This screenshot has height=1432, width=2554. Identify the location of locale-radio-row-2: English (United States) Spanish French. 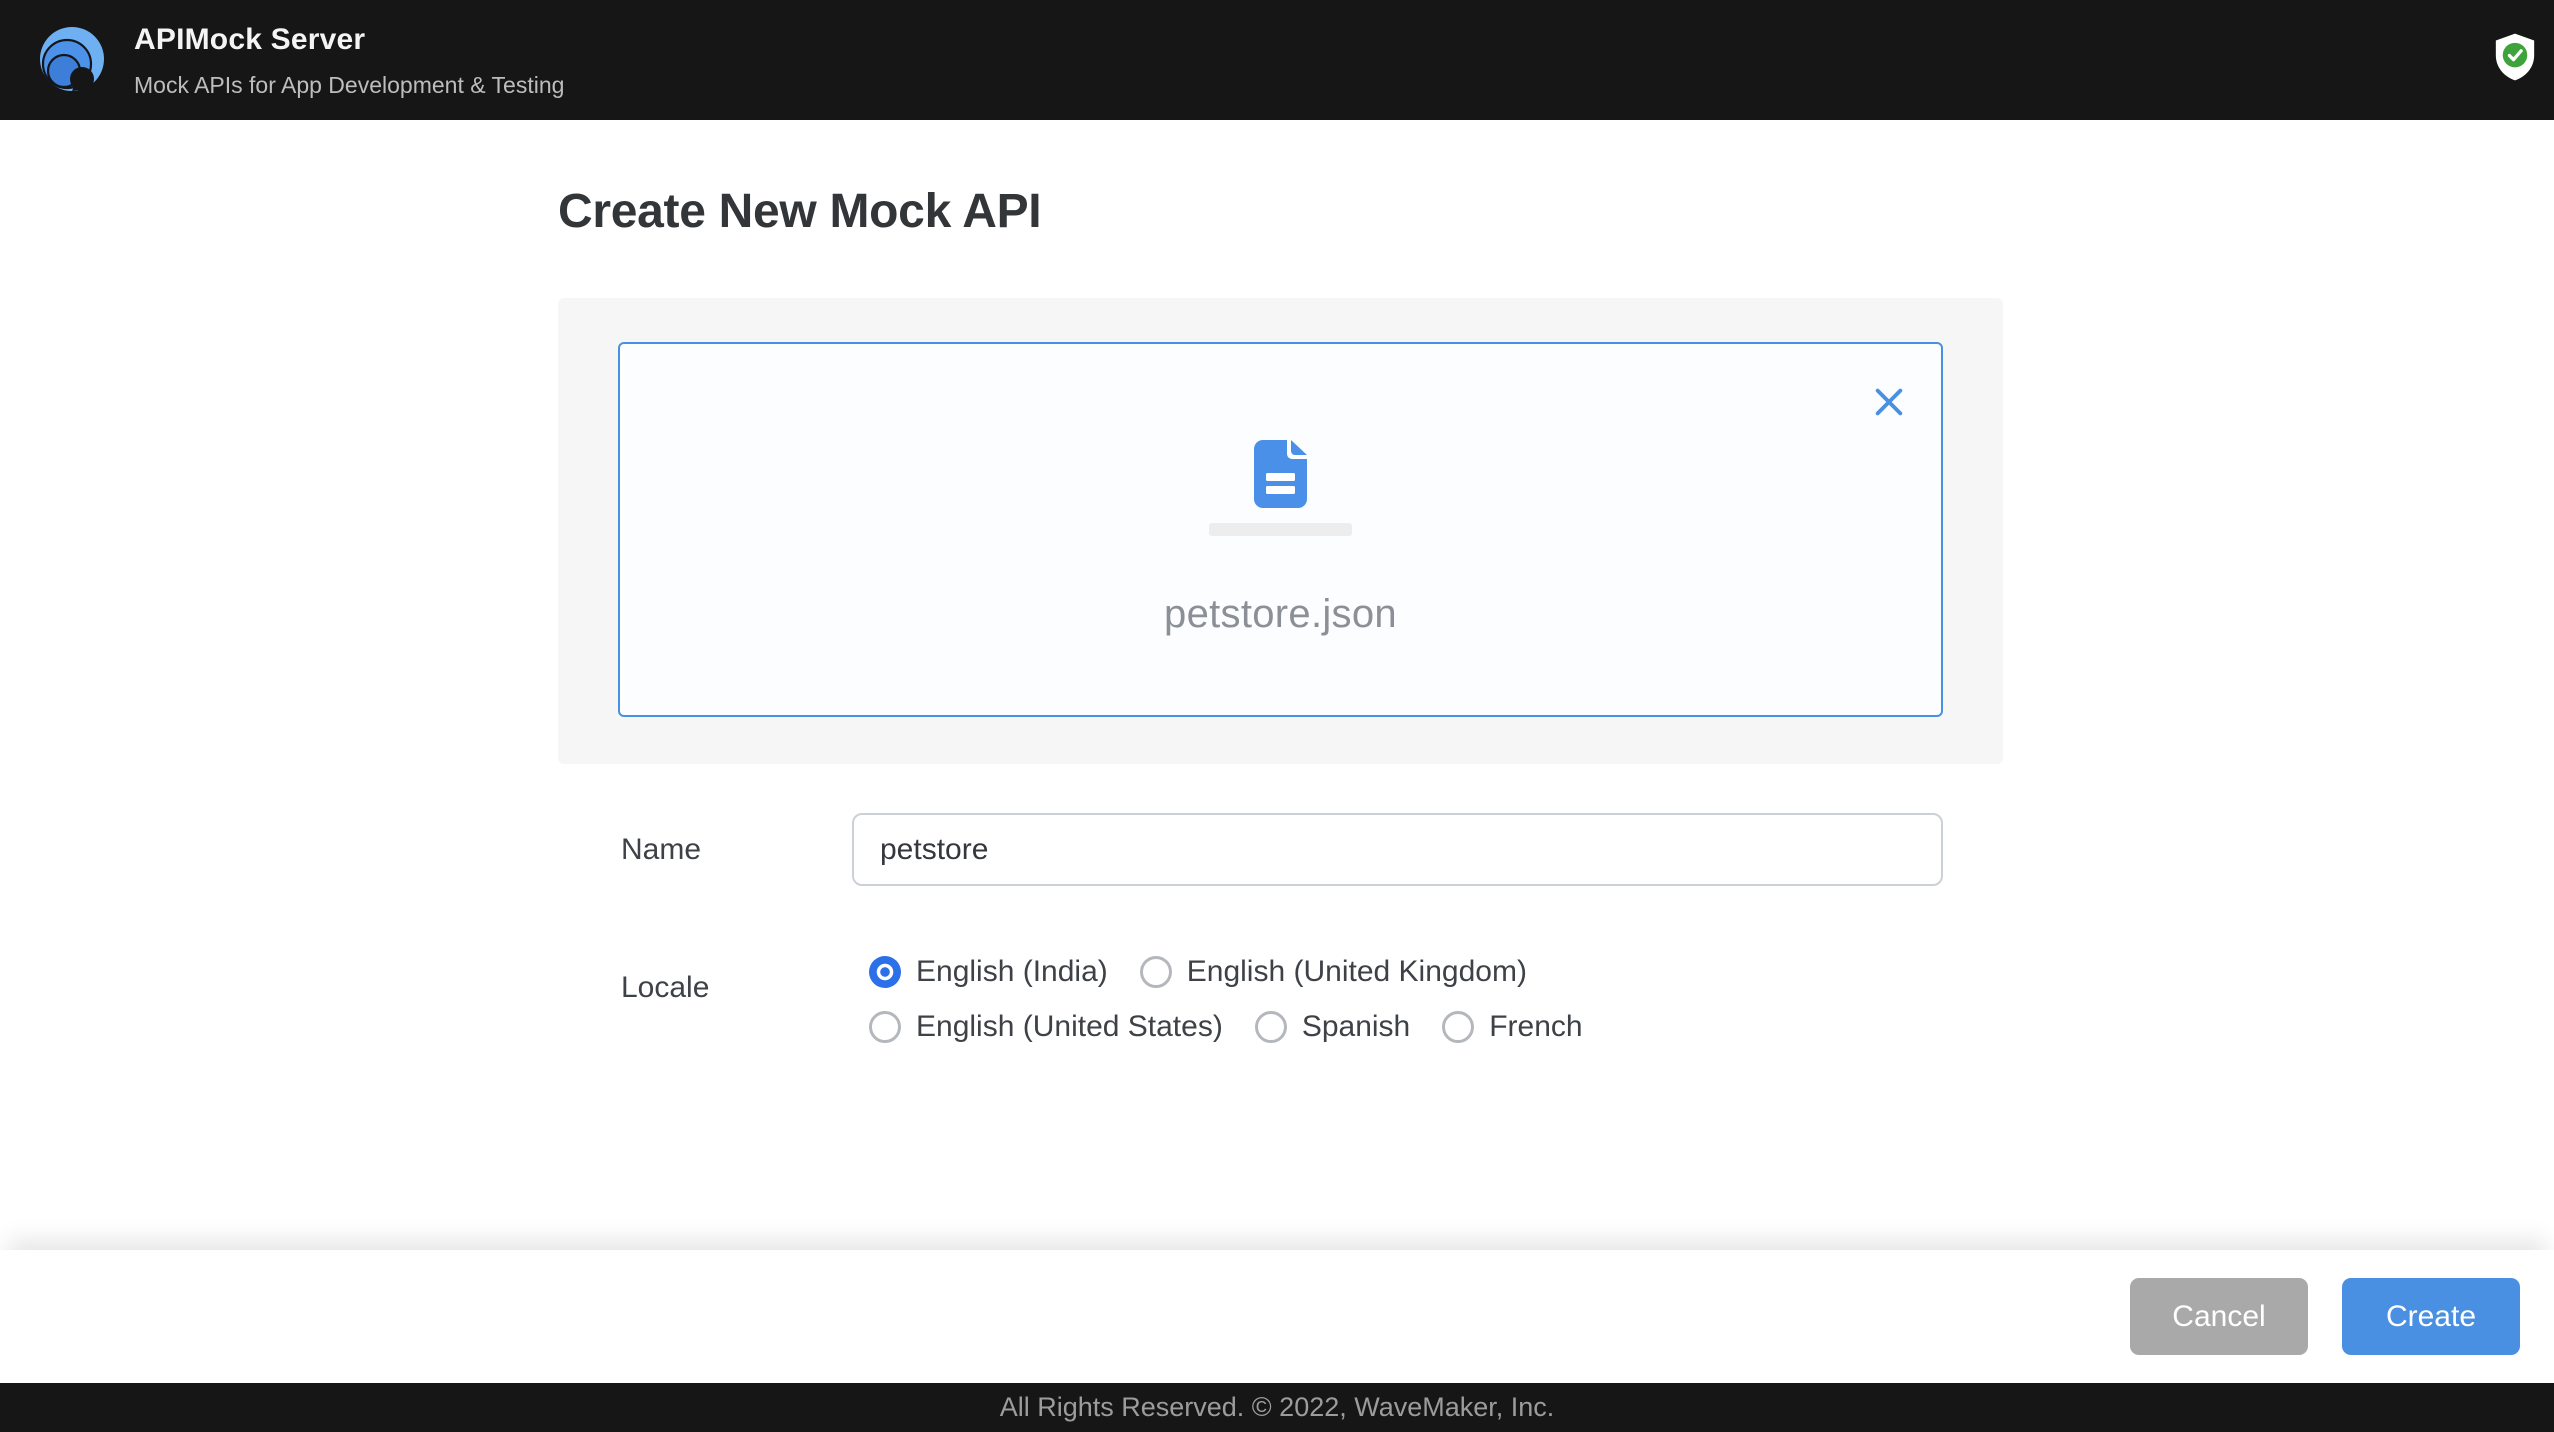
(1226, 1027).